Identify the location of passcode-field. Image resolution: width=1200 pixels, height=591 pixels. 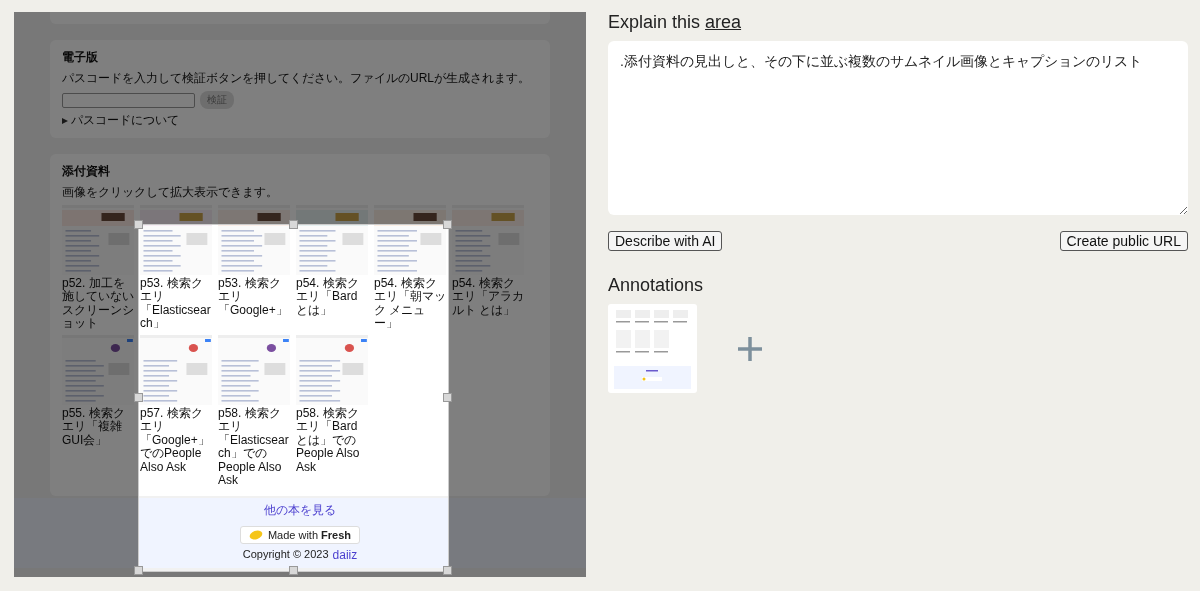
(128, 100).